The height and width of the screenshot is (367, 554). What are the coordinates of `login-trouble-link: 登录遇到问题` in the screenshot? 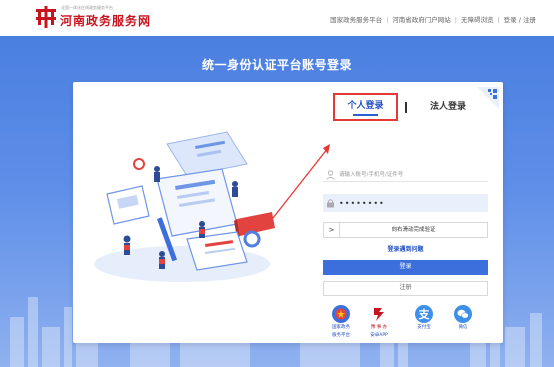 It's located at (405, 248).